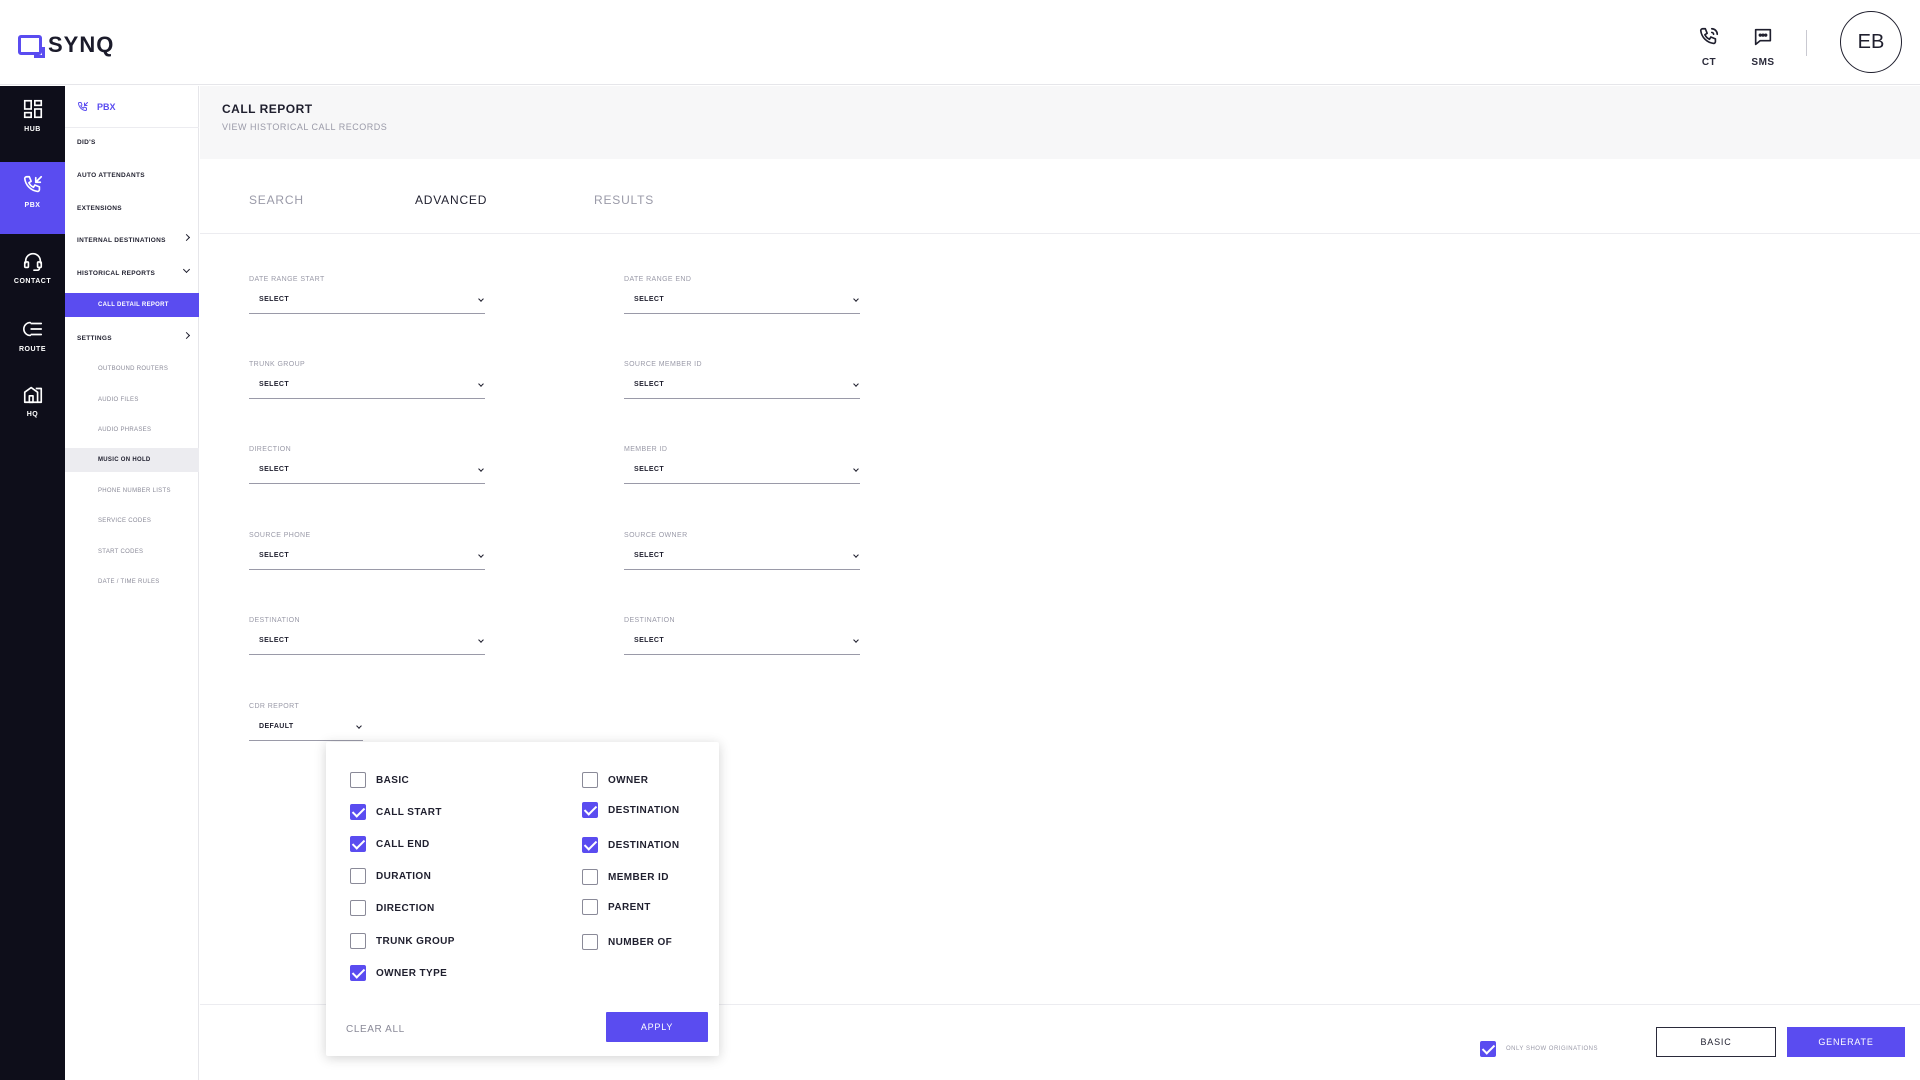 This screenshot has height=1080, width=1920. What do you see at coordinates (276, 200) in the screenshot?
I see `tab-search: SEARCH` at bounding box center [276, 200].